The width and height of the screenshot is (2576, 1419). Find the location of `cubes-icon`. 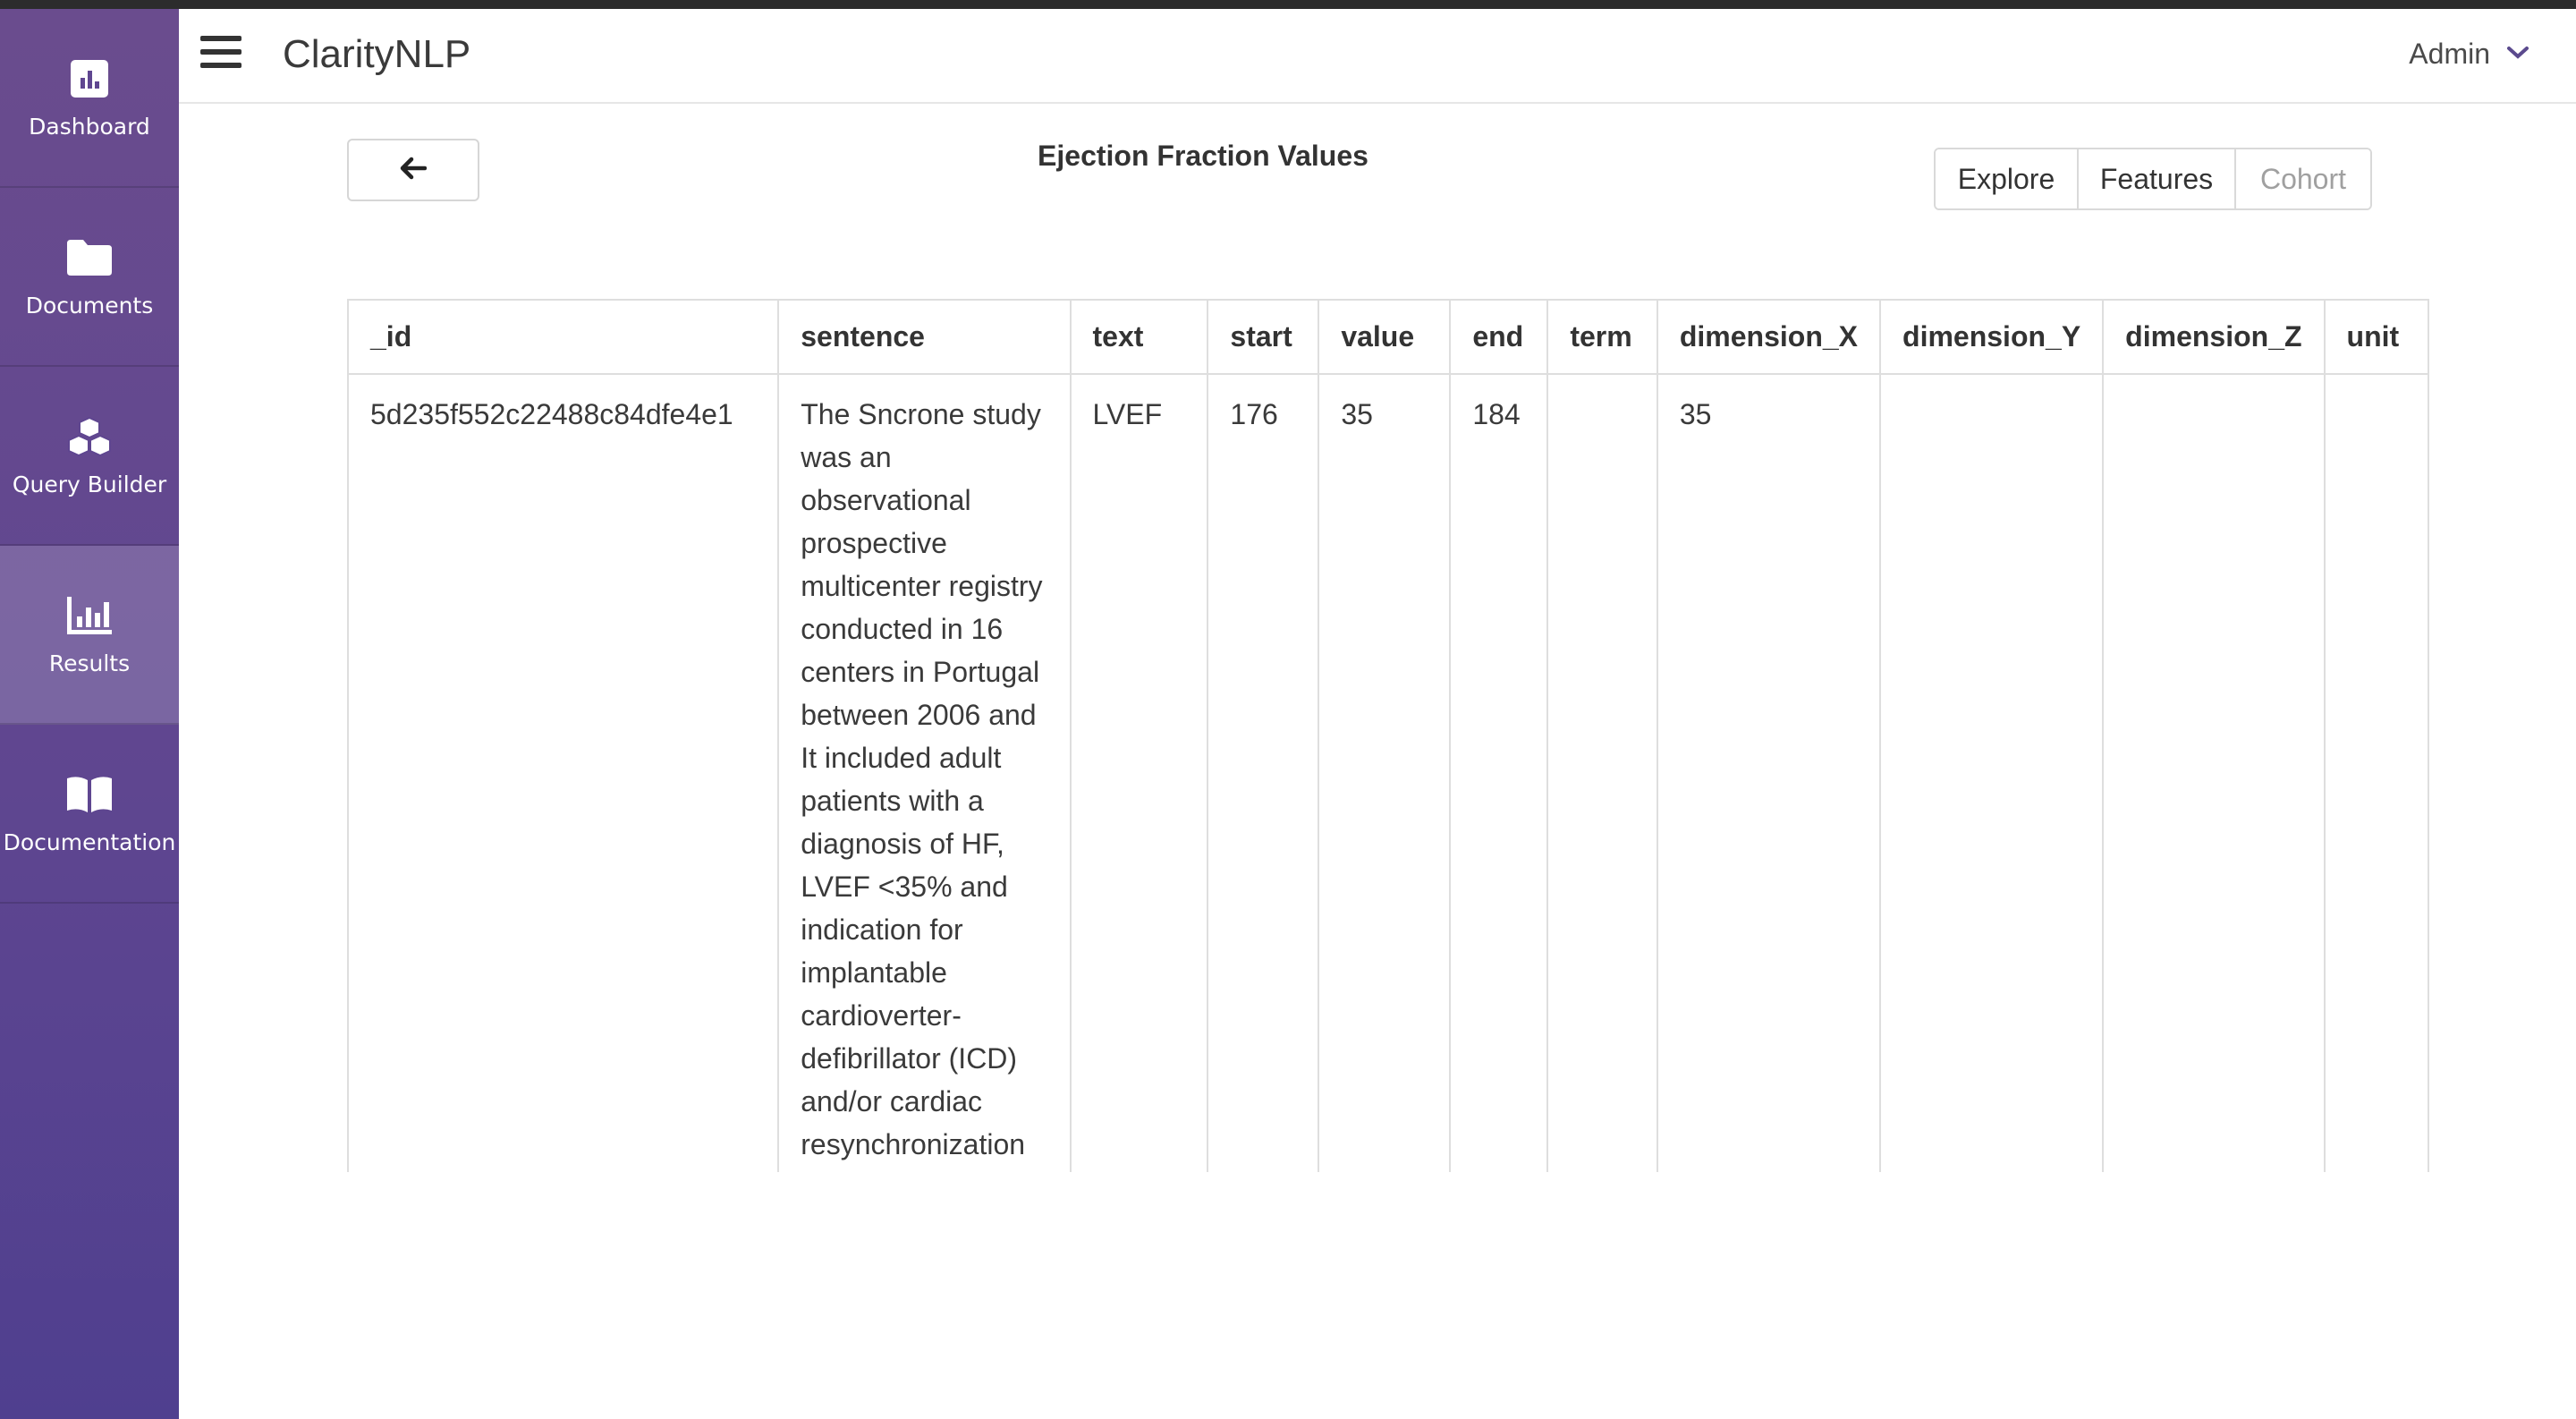

cubes-icon is located at coordinates (89, 436).